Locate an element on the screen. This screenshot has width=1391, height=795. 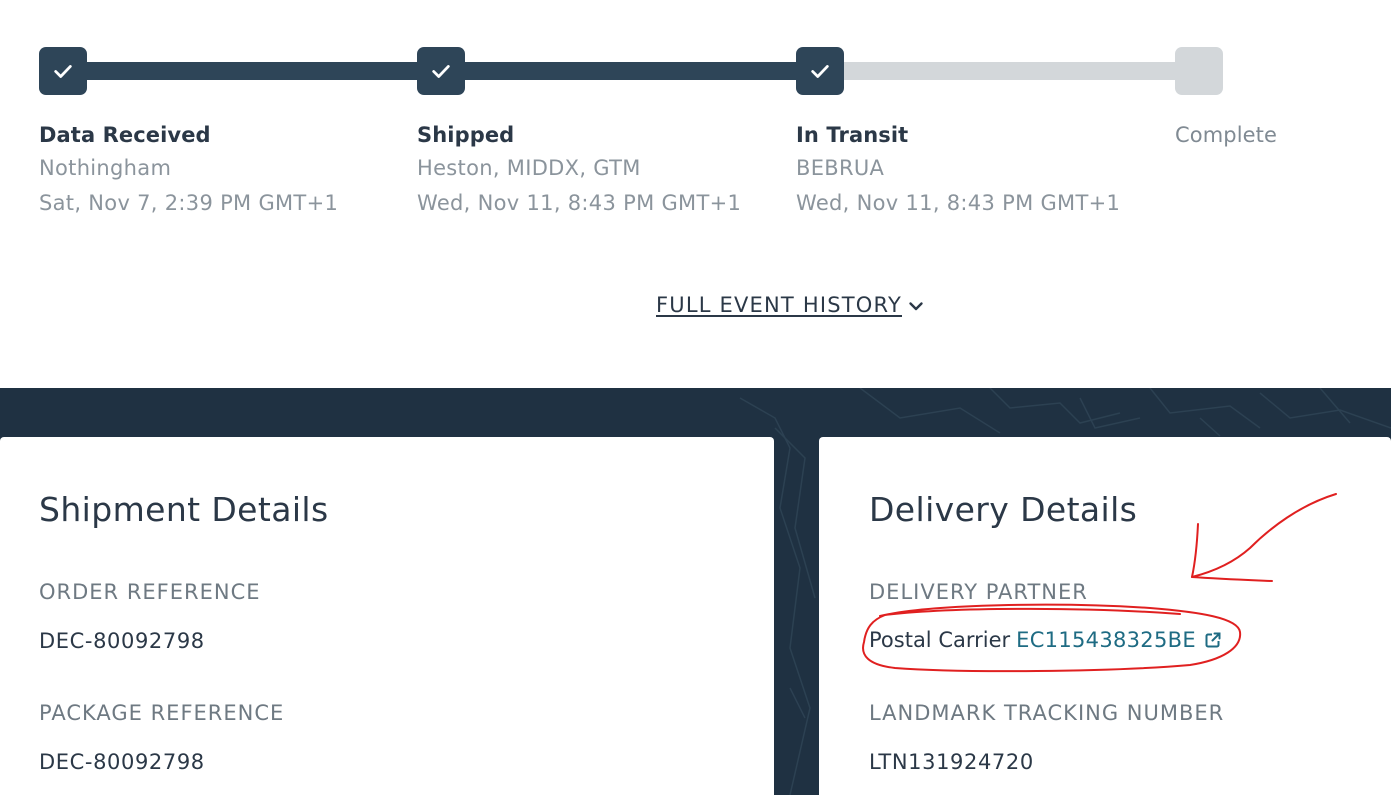
delivery-partner-label: DELIVERY PARTNER is located at coordinates (978, 592).